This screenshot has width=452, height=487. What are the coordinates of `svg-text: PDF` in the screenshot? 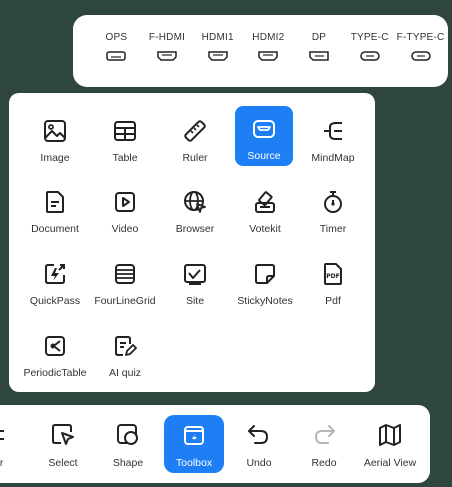 It's located at (332, 276).